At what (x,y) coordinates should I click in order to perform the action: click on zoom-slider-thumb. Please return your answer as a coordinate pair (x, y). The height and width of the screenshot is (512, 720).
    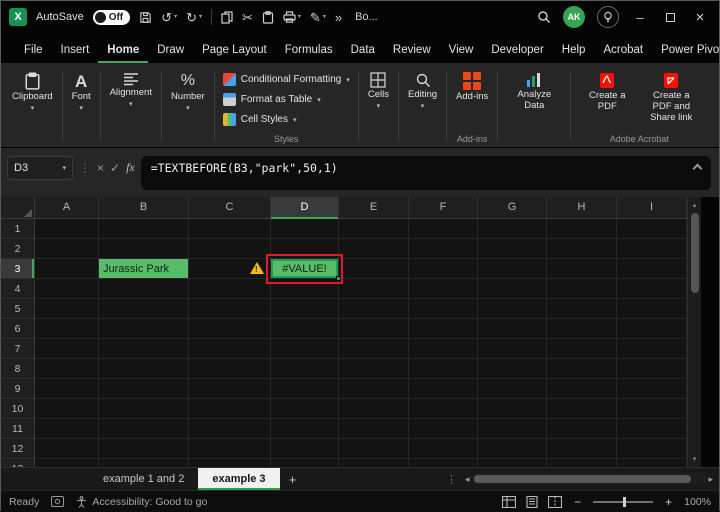
    Looking at the image, I should click on (625, 501).